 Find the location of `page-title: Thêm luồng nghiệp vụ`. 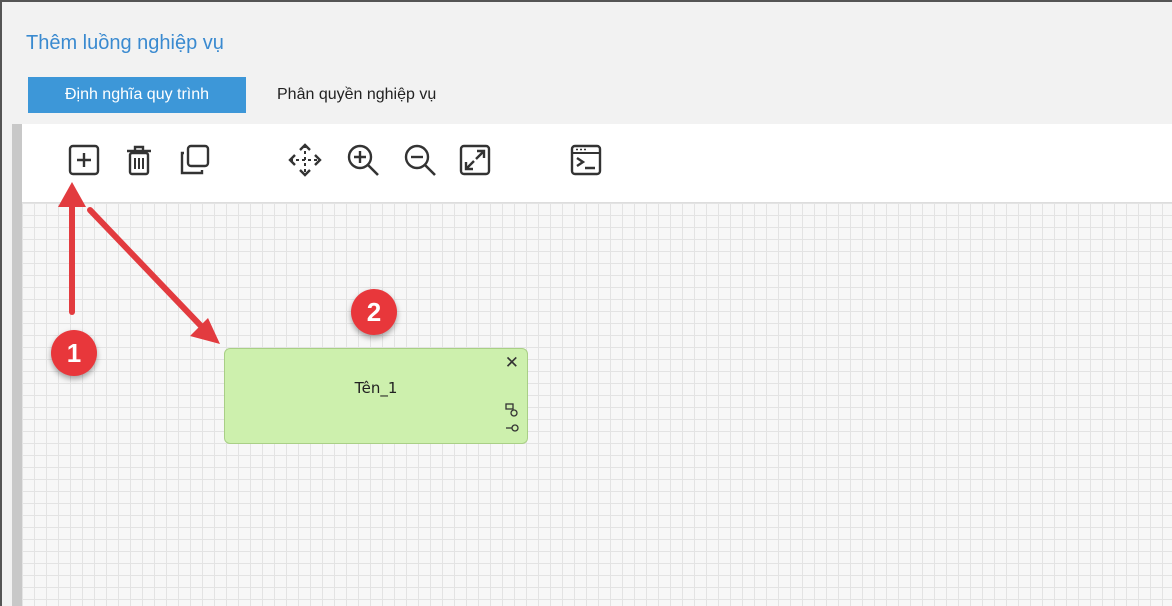

page-title: Thêm luồng nghiệp vụ is located at coordinates (125, 43).